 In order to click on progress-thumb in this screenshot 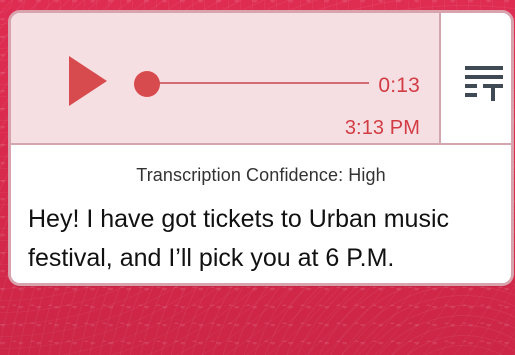, I will do `click(147, 84)`.